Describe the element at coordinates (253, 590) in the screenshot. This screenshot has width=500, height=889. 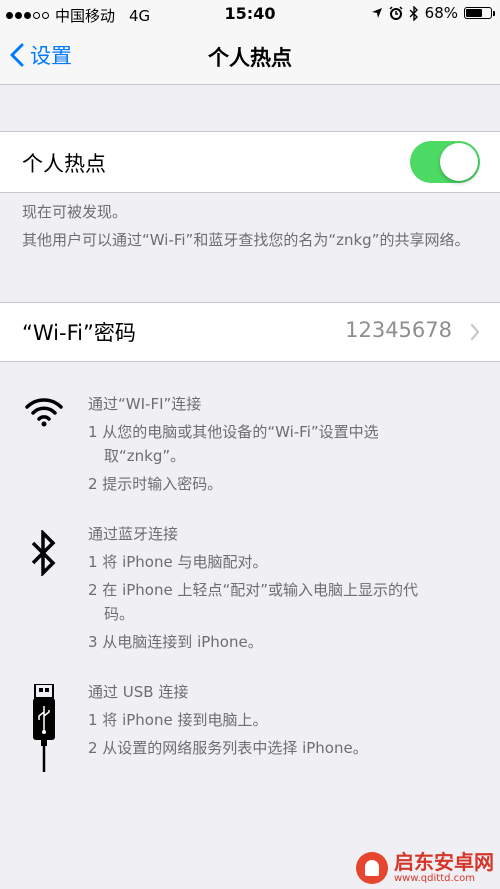
I see `bluetooth-connect-step-2: 2 在 iPhone 上轻点“配对”或输入电脑上显示的代` at that location.